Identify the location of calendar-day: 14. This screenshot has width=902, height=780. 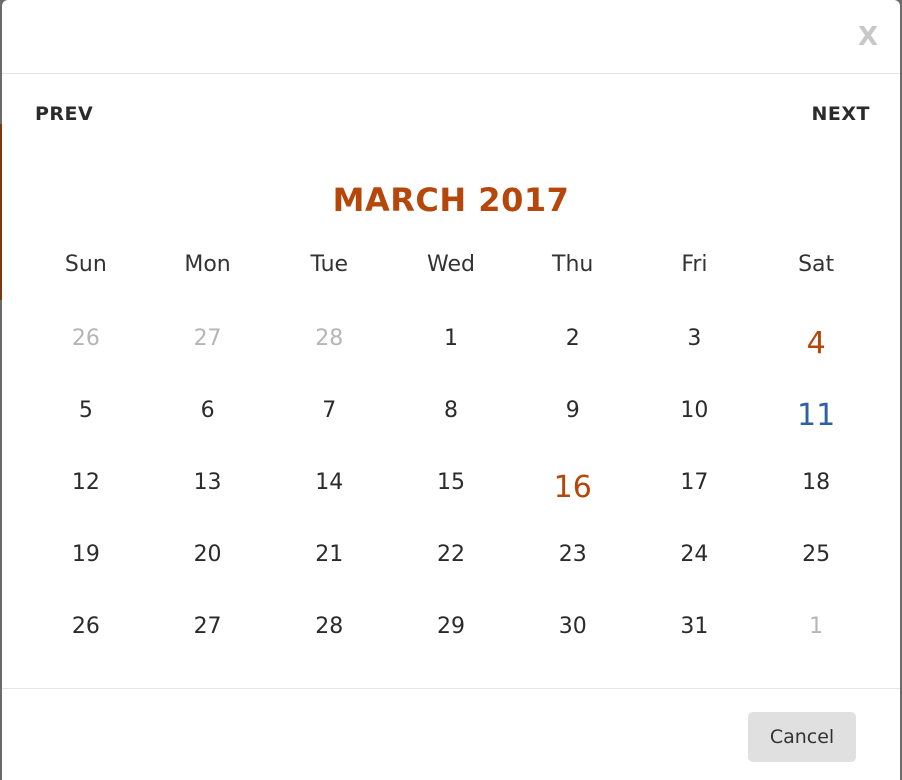
(329, 482).